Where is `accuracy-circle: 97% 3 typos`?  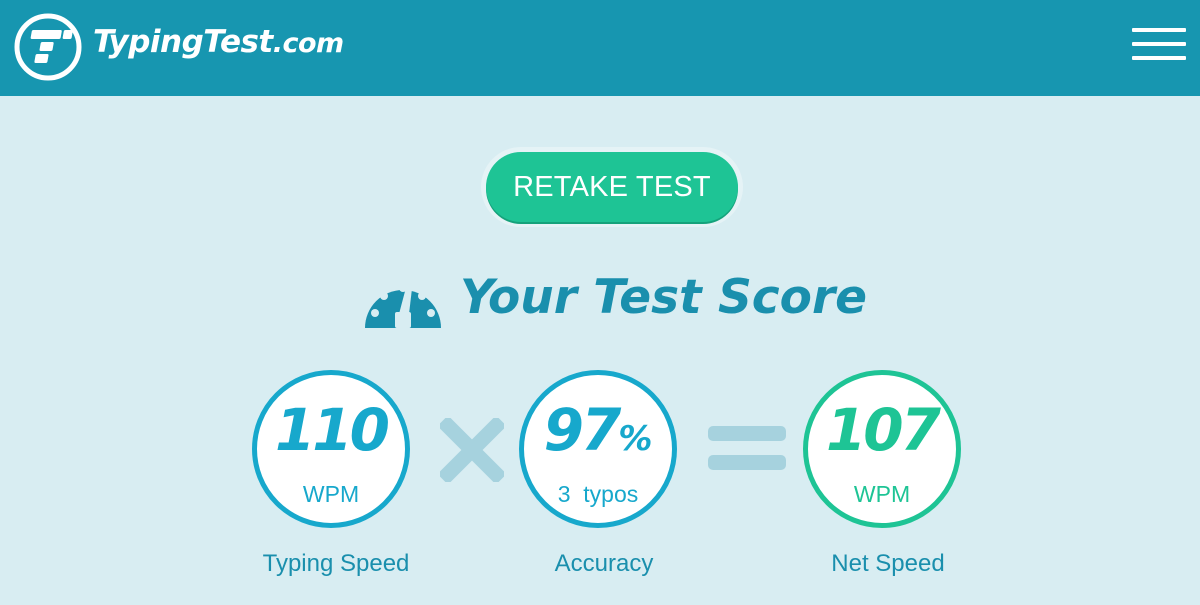
accuracy-circle: 97% 3 typos is located at coordinates (598, 449).